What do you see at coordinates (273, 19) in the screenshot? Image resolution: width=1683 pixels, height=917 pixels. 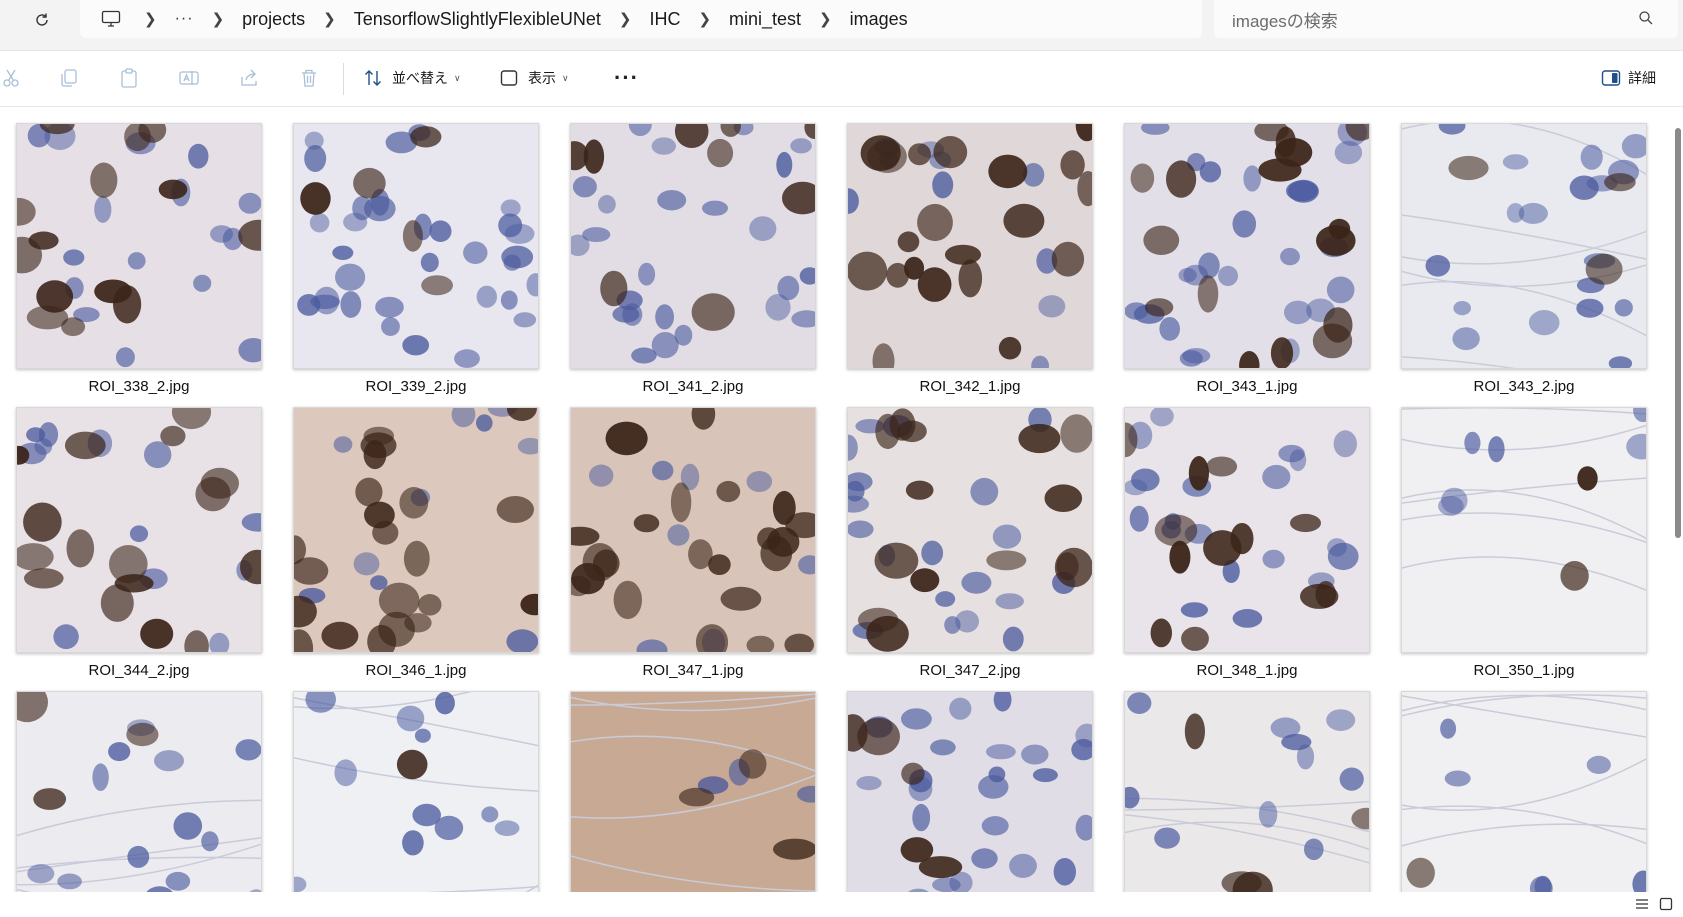 I see `breadcrumb-projects: projects` at bounding box center [273, 19].